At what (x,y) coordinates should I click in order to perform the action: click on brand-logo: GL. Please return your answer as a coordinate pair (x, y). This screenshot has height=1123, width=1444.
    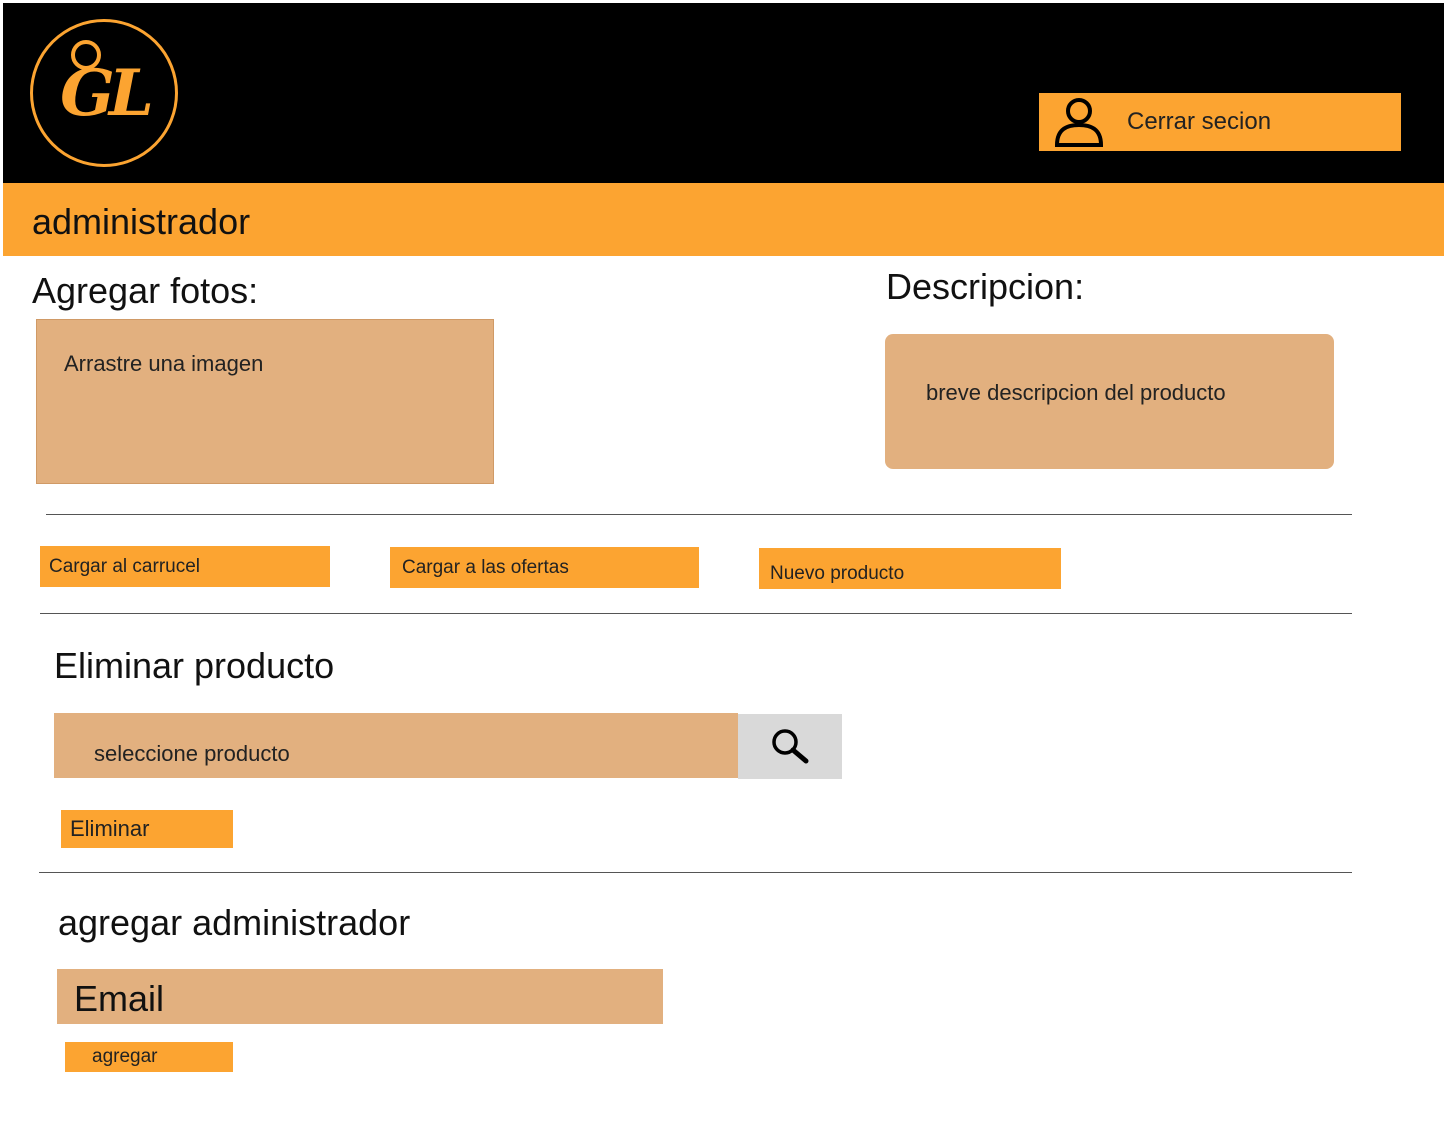
    Looking at the image, I should click on (104, 93).